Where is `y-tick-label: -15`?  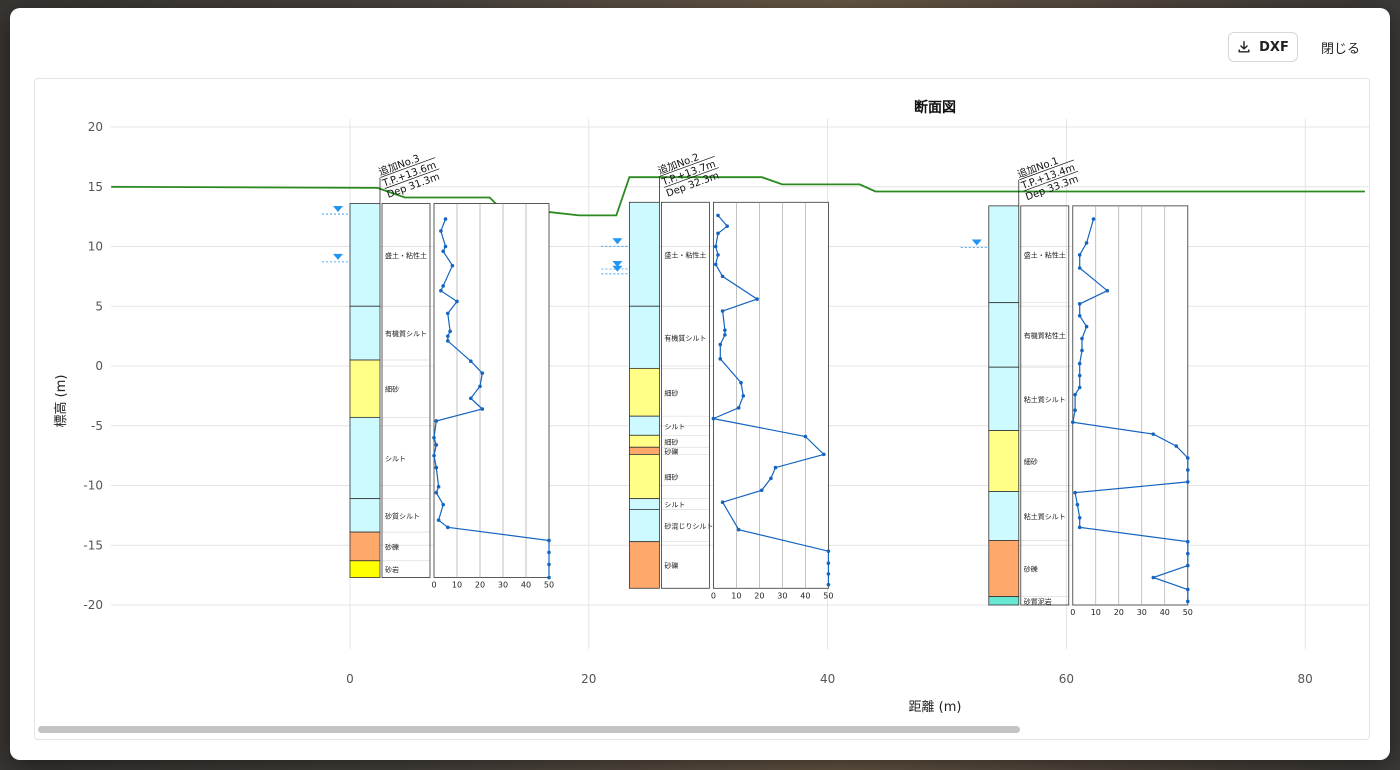
y-tick-label: -15 is located at coordinates (93, 545).